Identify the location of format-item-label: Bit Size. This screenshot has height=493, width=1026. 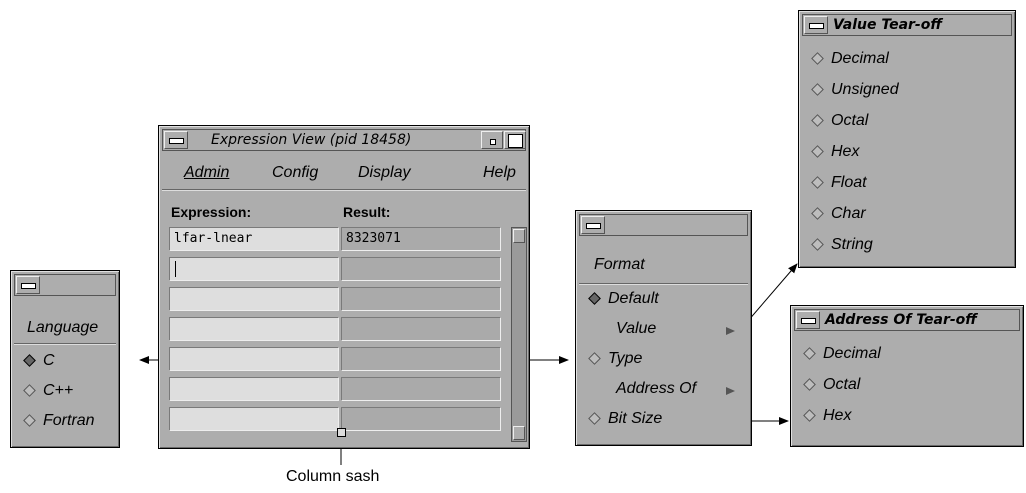
(635, 418).